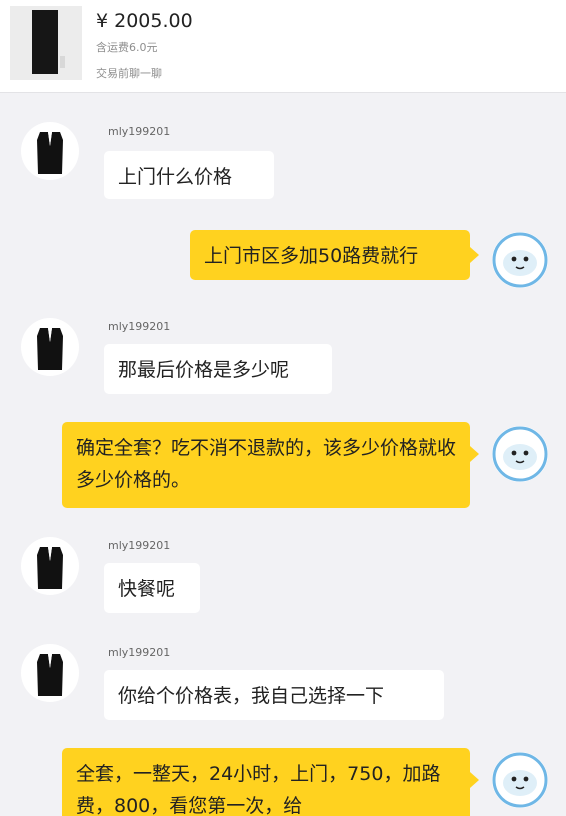 This screenshot has height=816, width=566. I want to click on message-bubble: 你给个价格表，我自己选择一下, so click(274, 695).